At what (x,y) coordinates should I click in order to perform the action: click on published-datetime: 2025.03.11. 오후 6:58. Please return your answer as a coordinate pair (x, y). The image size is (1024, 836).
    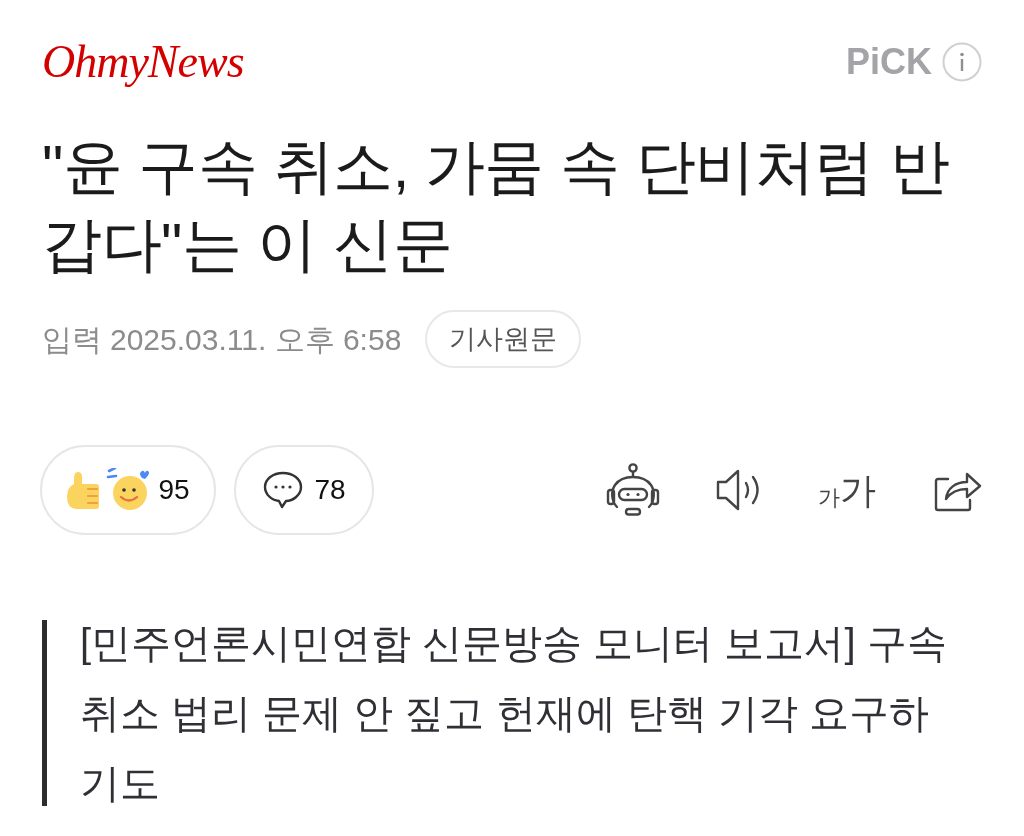
    Looking at the image, I should click on (256, 339).